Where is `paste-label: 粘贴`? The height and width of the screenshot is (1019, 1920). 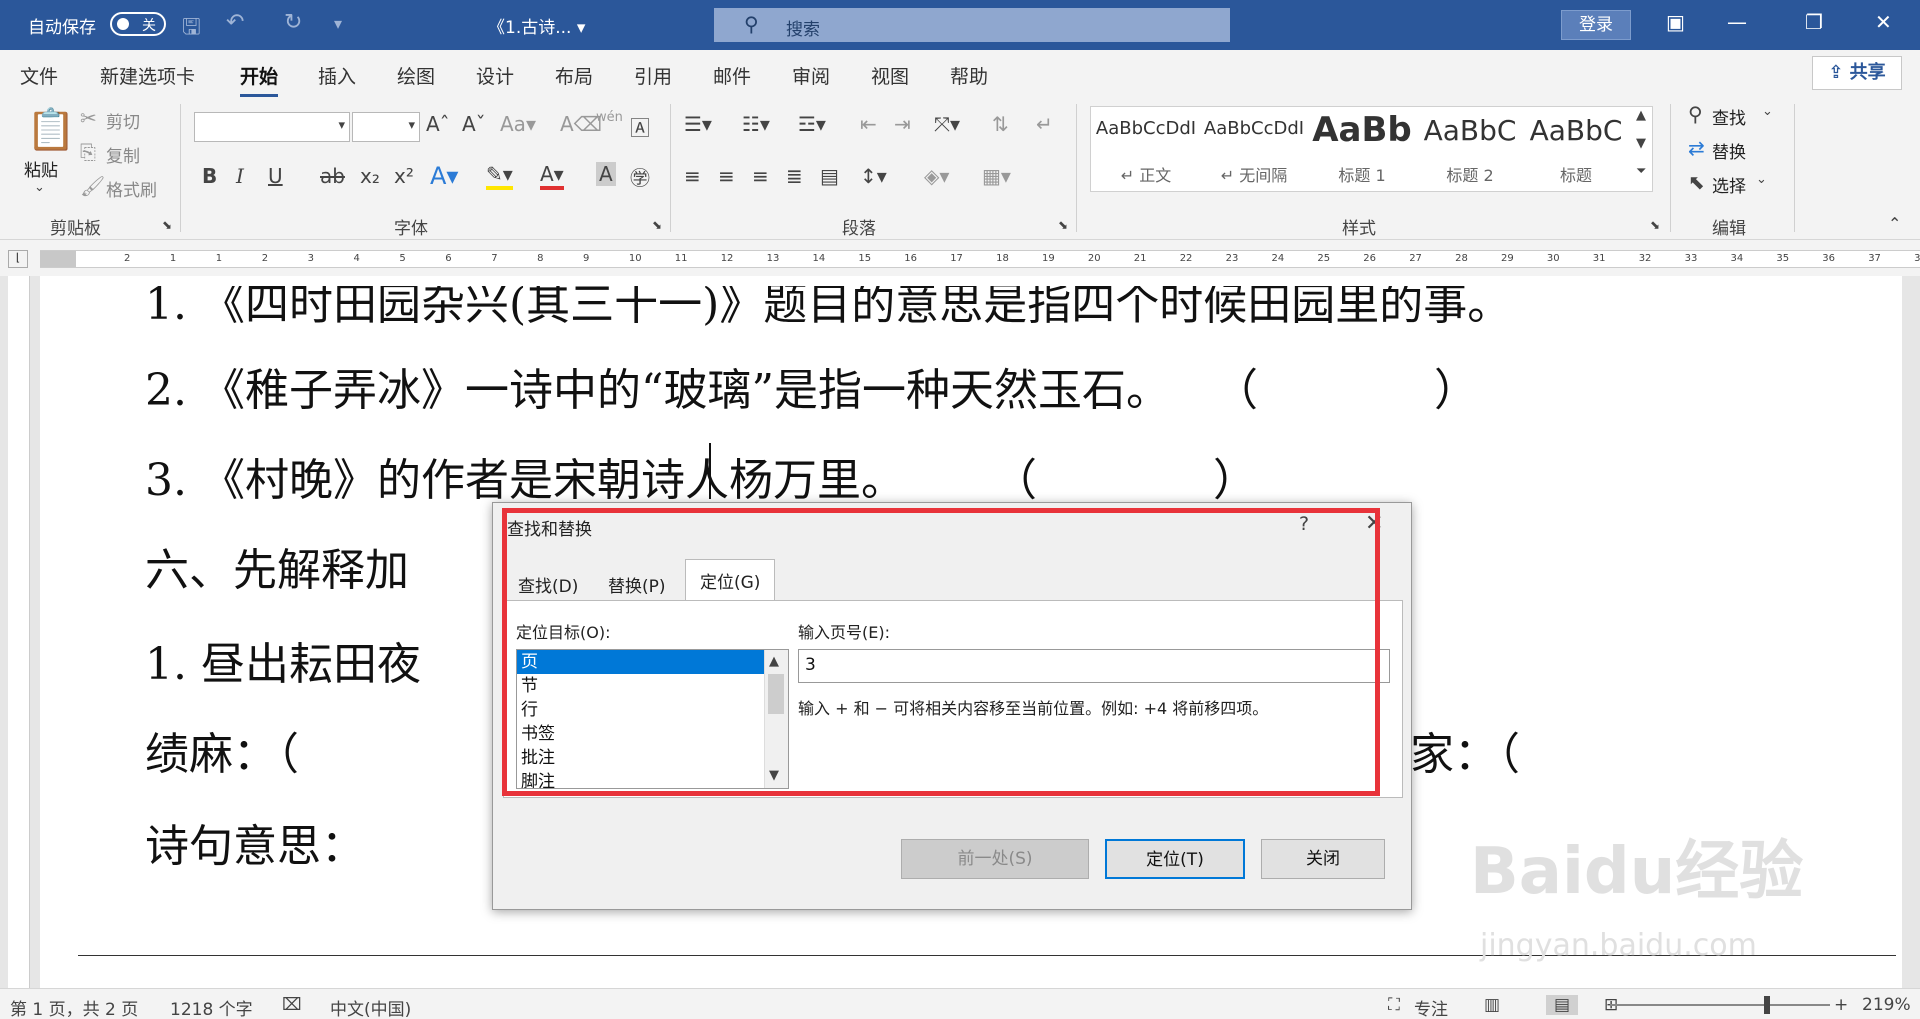 paste-label: 粘贴 is located at coordinates (41, 168).